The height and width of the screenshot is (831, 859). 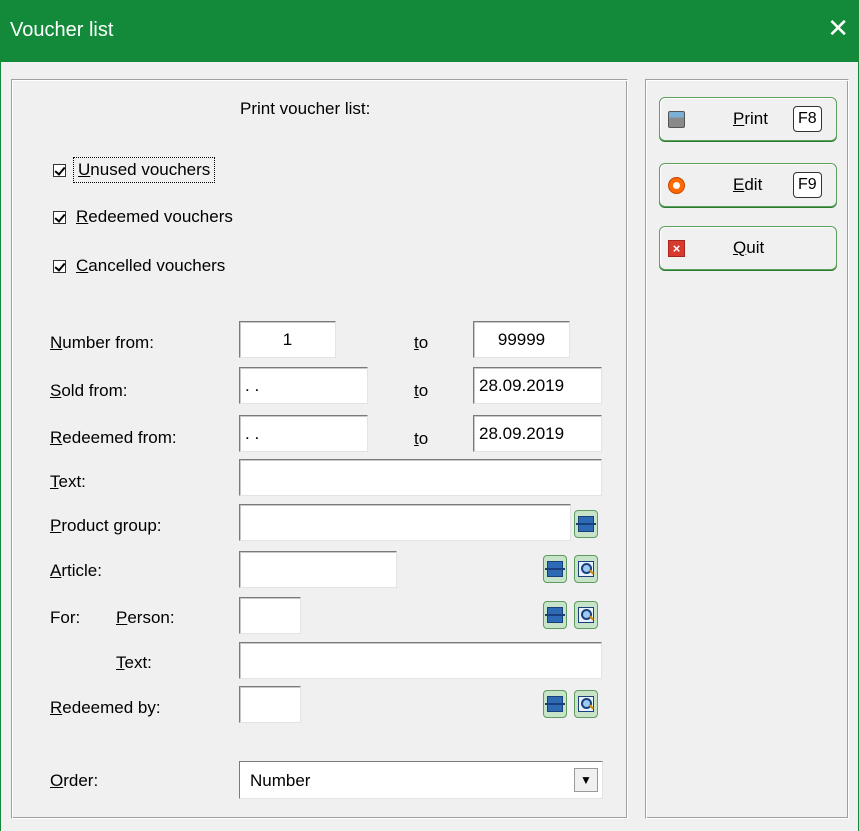 I want to click on redeemed-from-input: . ., so click(x=303, y=433).